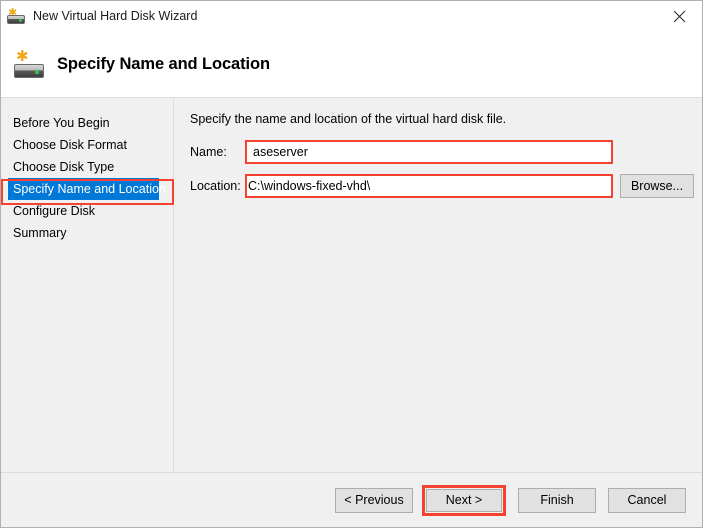 The height and width of the screenshot is (528, 703). I want to click on sidebar-item-summary: Summary, so click(87, 233).